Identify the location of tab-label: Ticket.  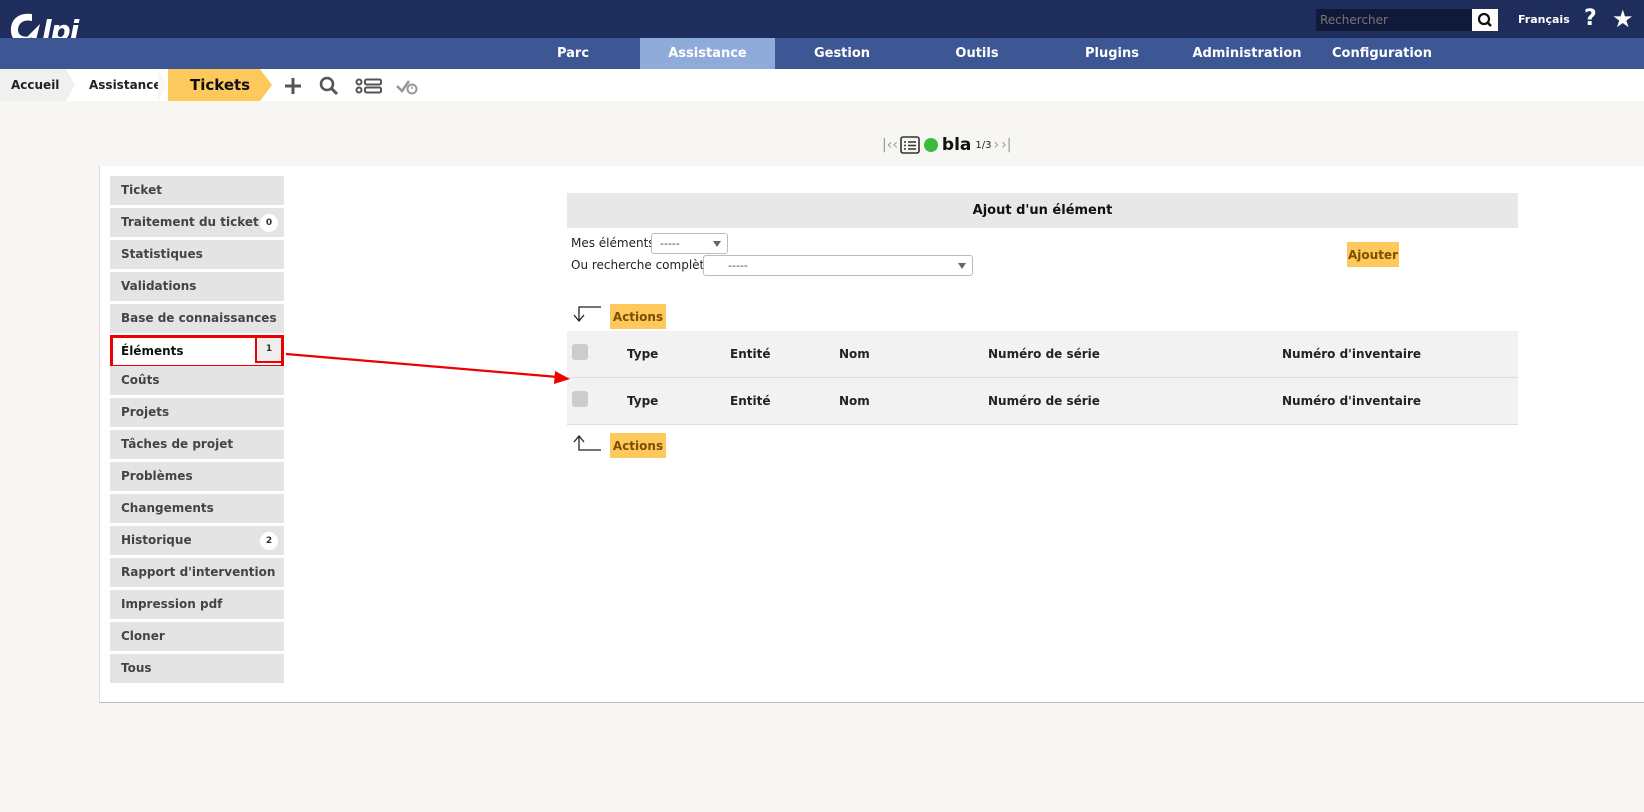
(141, 190).